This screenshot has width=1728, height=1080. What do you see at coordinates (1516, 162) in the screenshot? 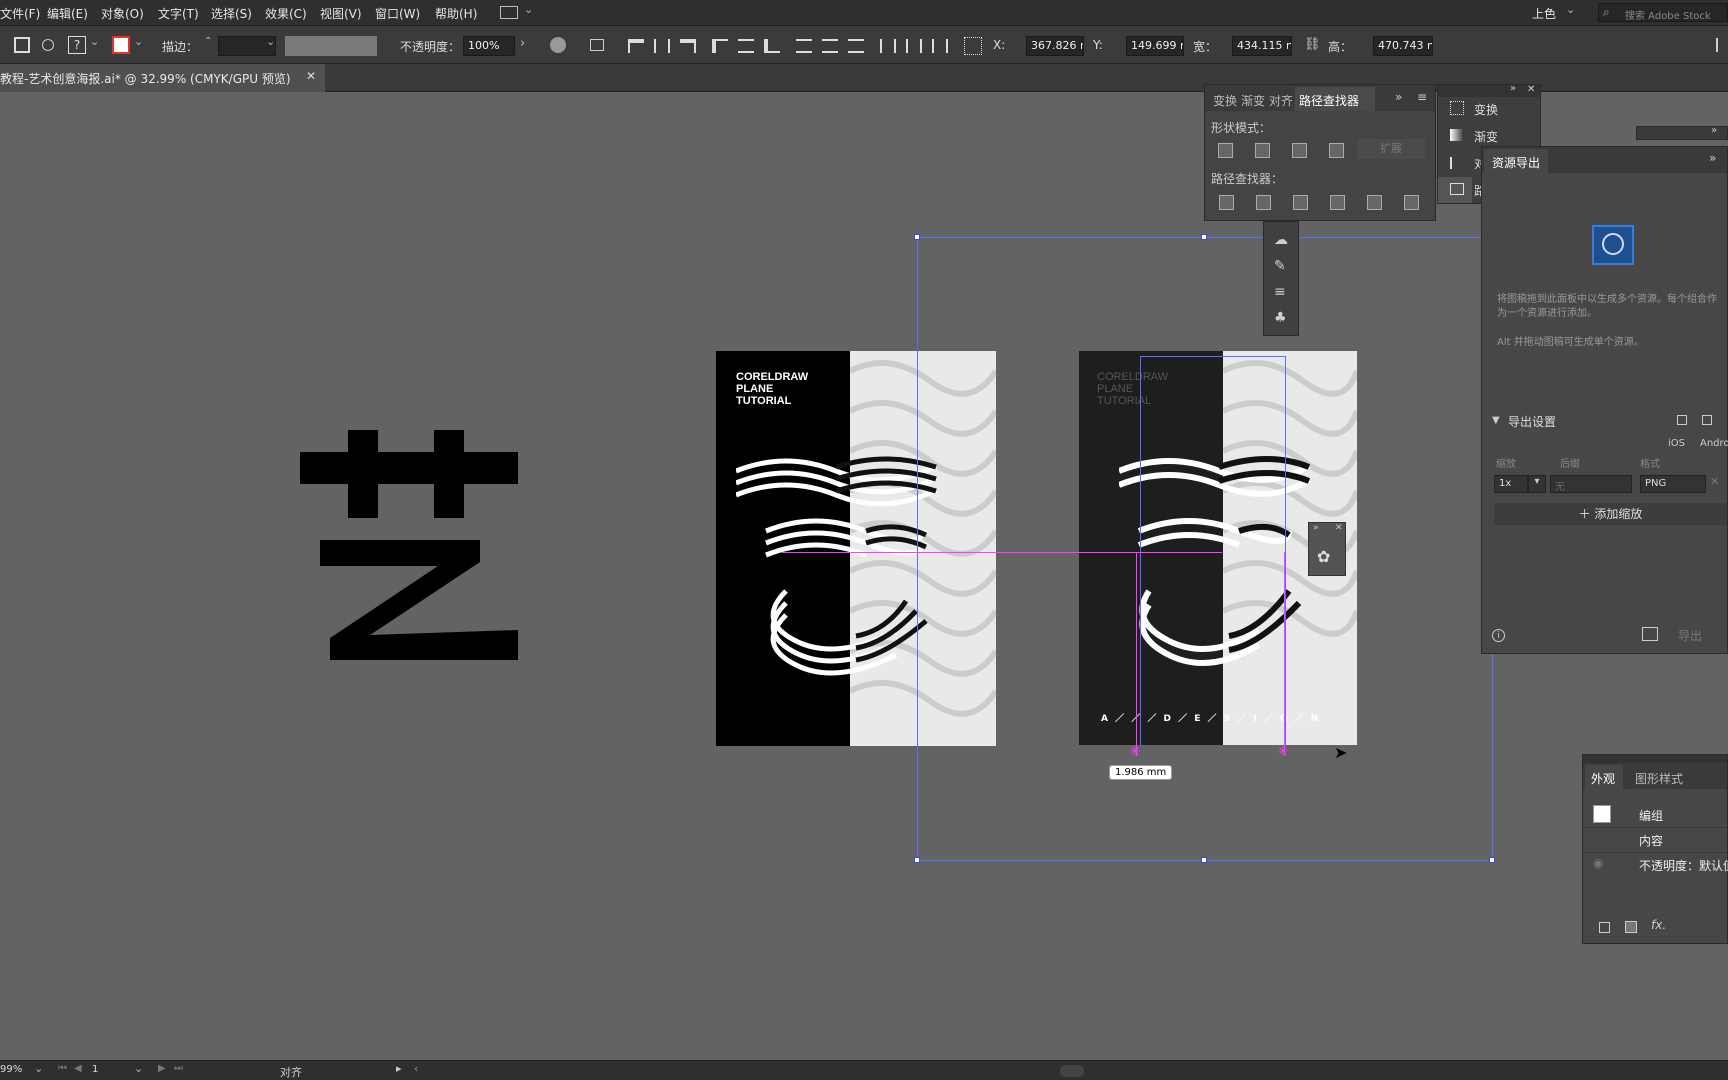
I see `asset-export-title: 资源导出` at bounding box center [1516, 162].